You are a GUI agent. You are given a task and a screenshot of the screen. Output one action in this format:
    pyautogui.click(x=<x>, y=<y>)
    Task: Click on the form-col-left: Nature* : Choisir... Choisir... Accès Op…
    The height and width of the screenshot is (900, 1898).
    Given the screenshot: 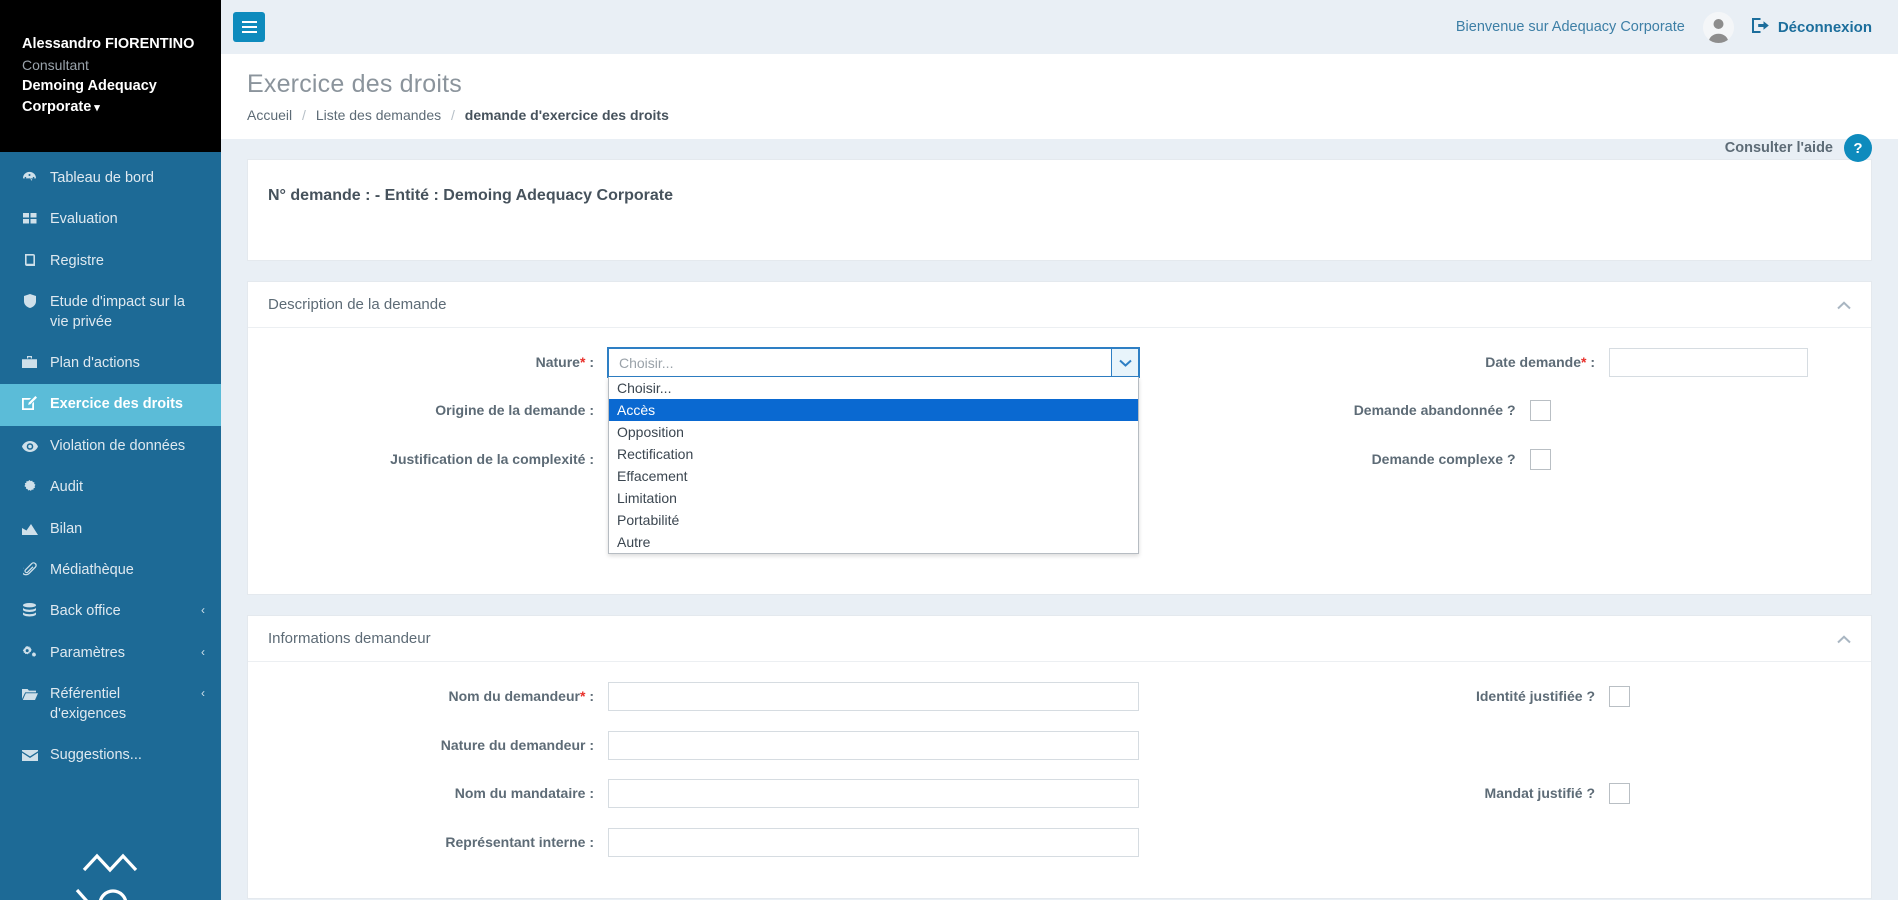 What is the action you would take?
    pyautogui.click(x=704, y=450)
    